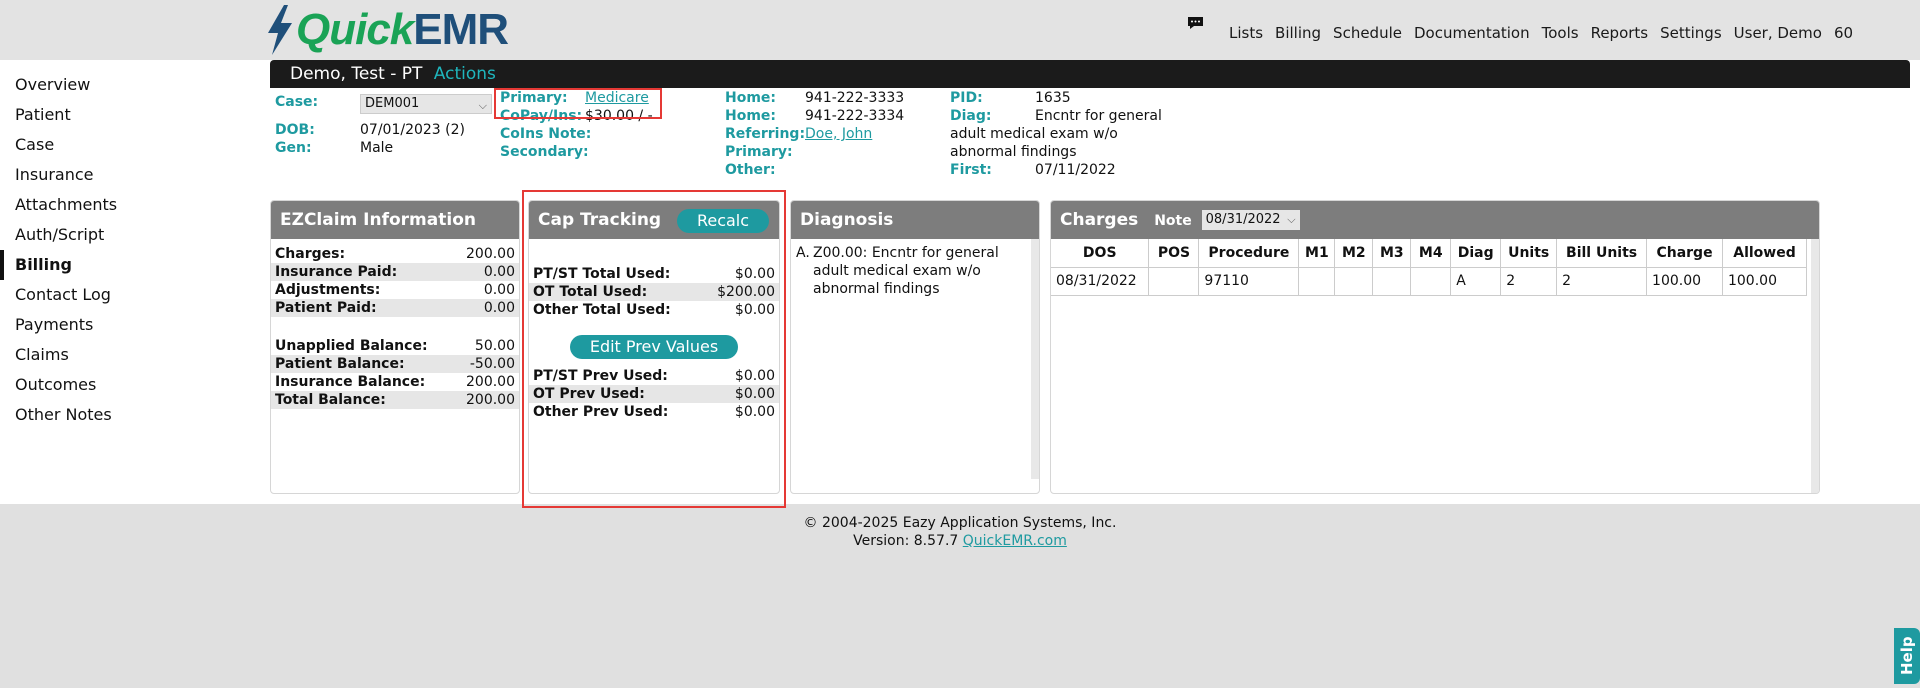 The width and height of the screenshot is (1920, 688). I want to click on cell-charge: 100.00, so click(1684, 281).